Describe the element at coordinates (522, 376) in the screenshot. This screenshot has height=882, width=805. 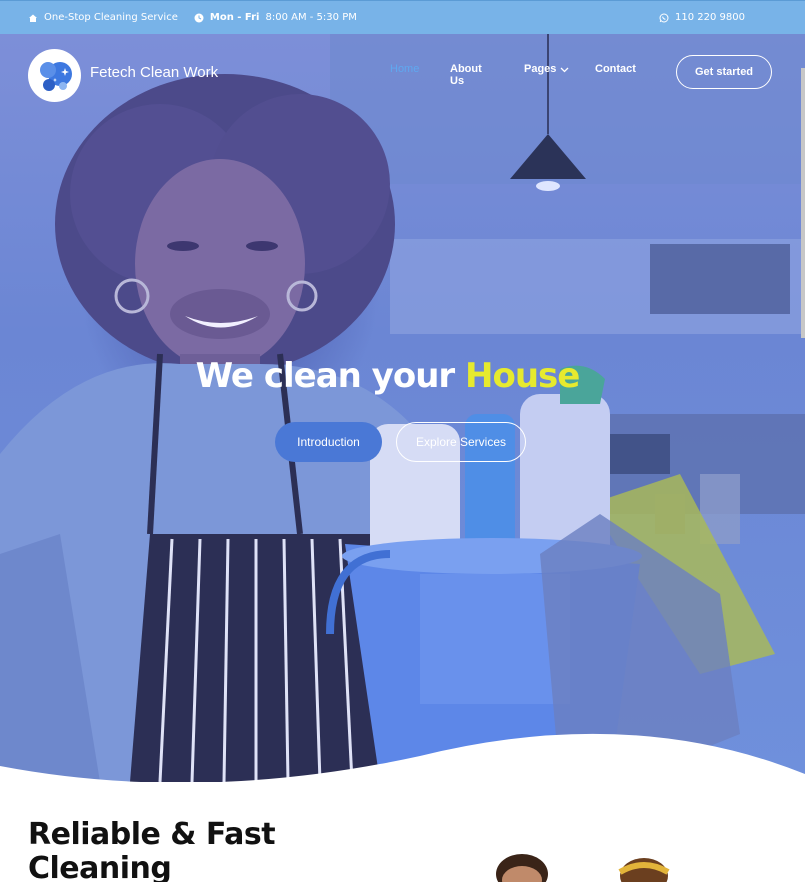
I see `headline-accent: House` at that location.